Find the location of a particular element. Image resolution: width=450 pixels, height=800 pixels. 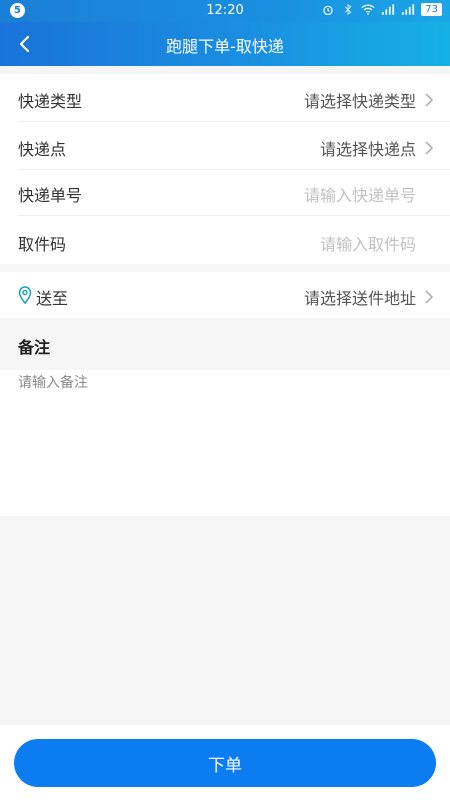

header: 跑腿下单-取快递 is located at coordinates (225, 44).